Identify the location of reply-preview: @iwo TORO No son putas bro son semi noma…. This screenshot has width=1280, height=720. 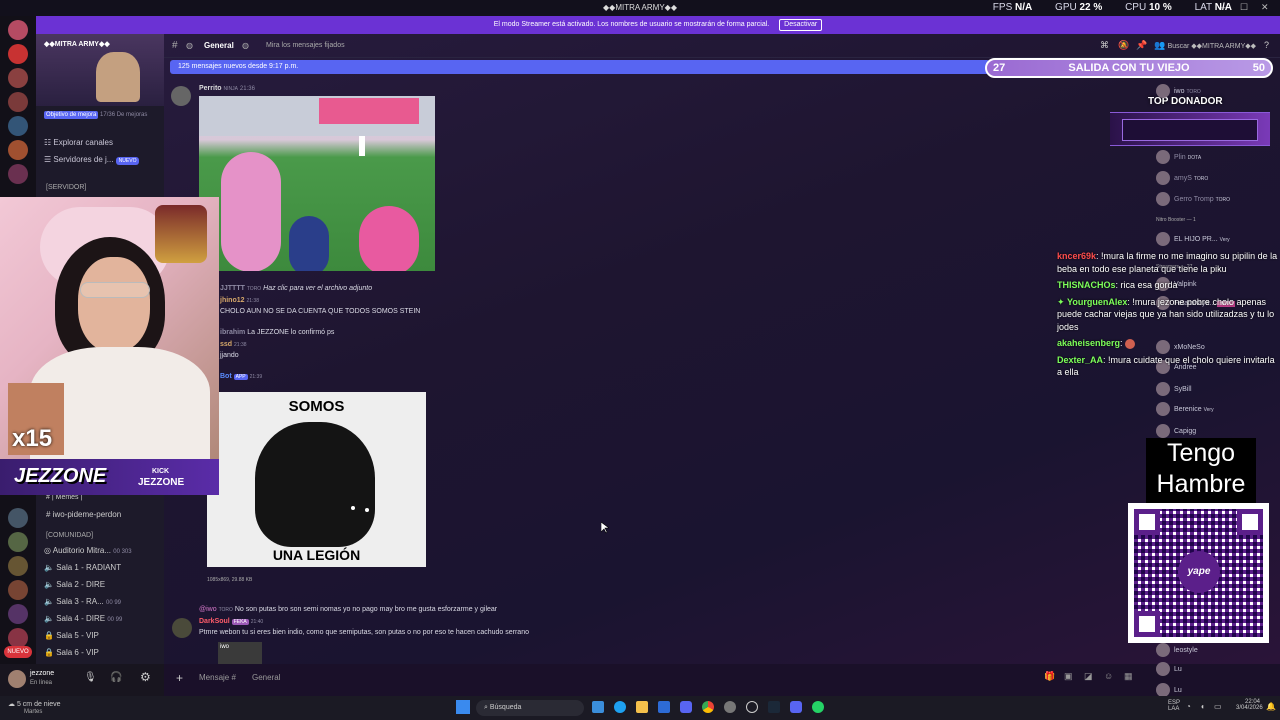
(348, 609).